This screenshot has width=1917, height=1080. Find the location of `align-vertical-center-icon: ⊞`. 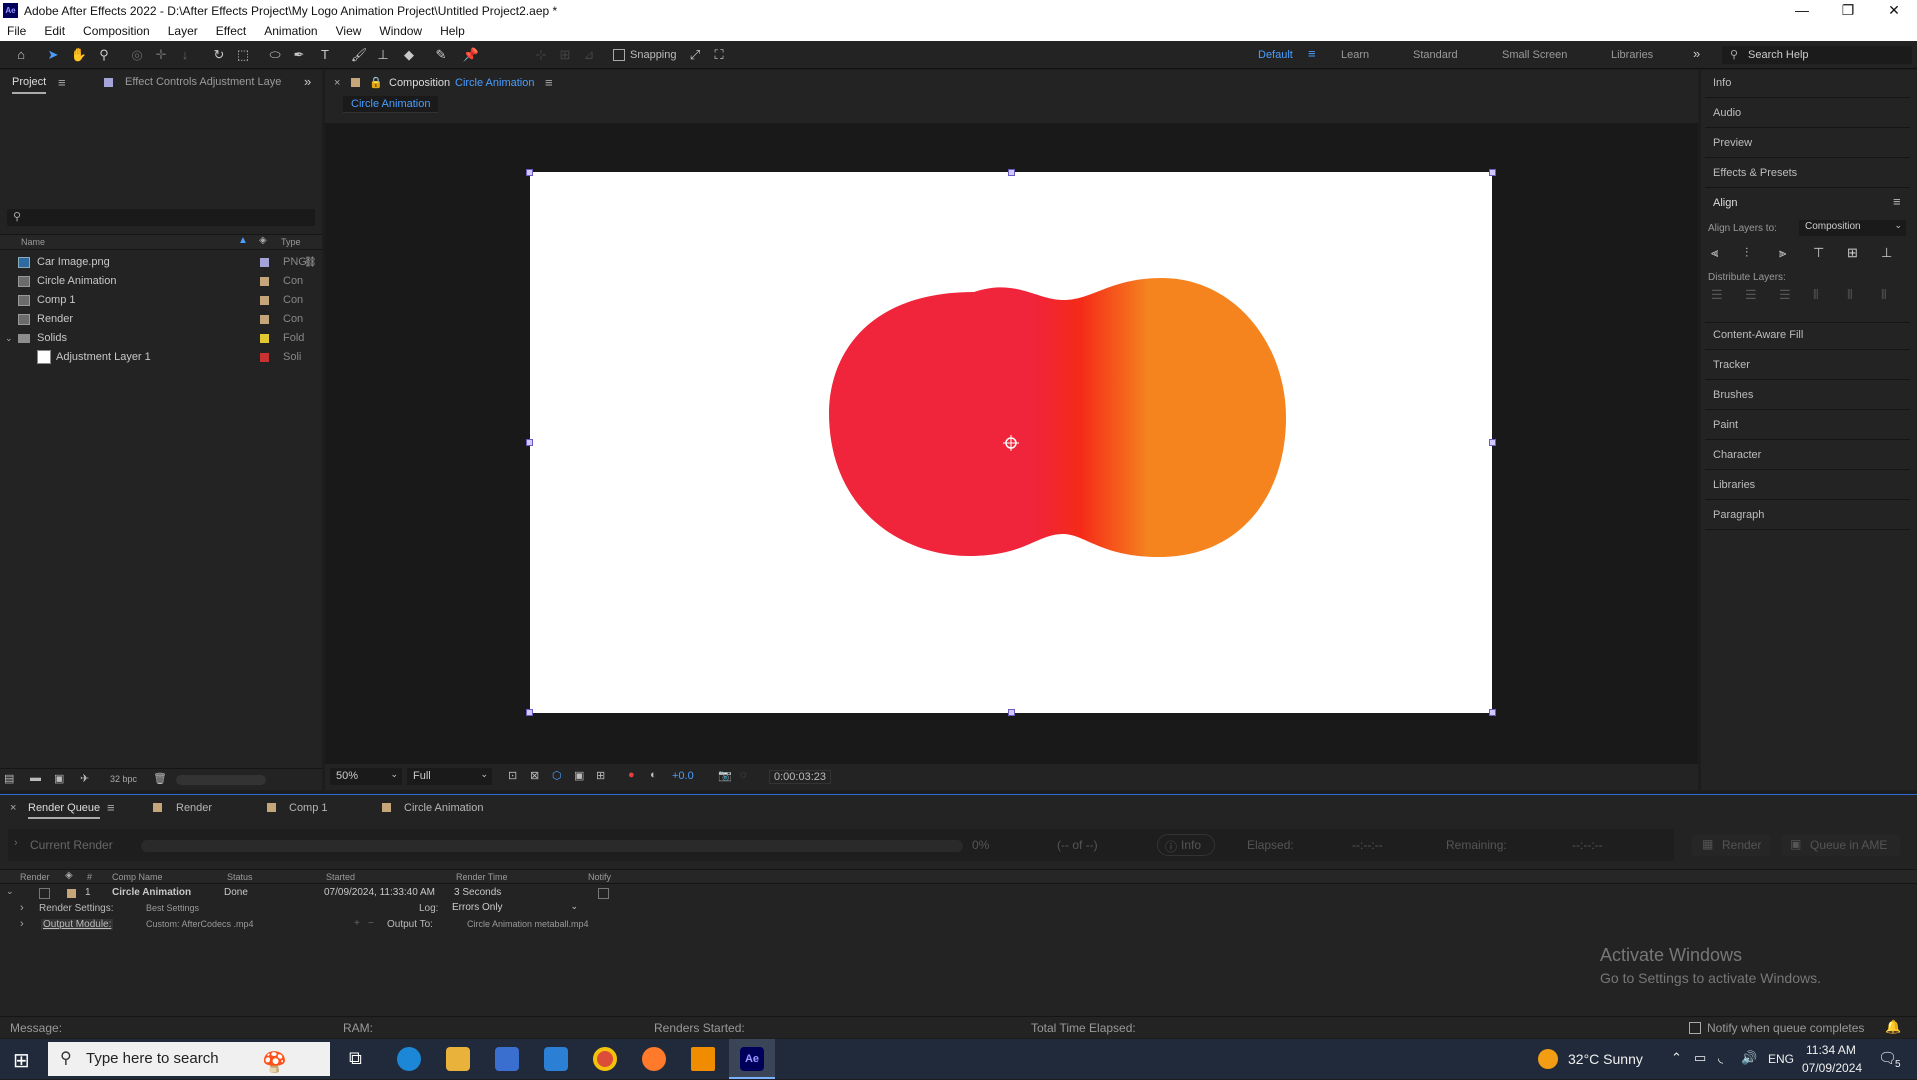

align-vertical-center-icon: ⊞ is located at coordinates (1852, 253).